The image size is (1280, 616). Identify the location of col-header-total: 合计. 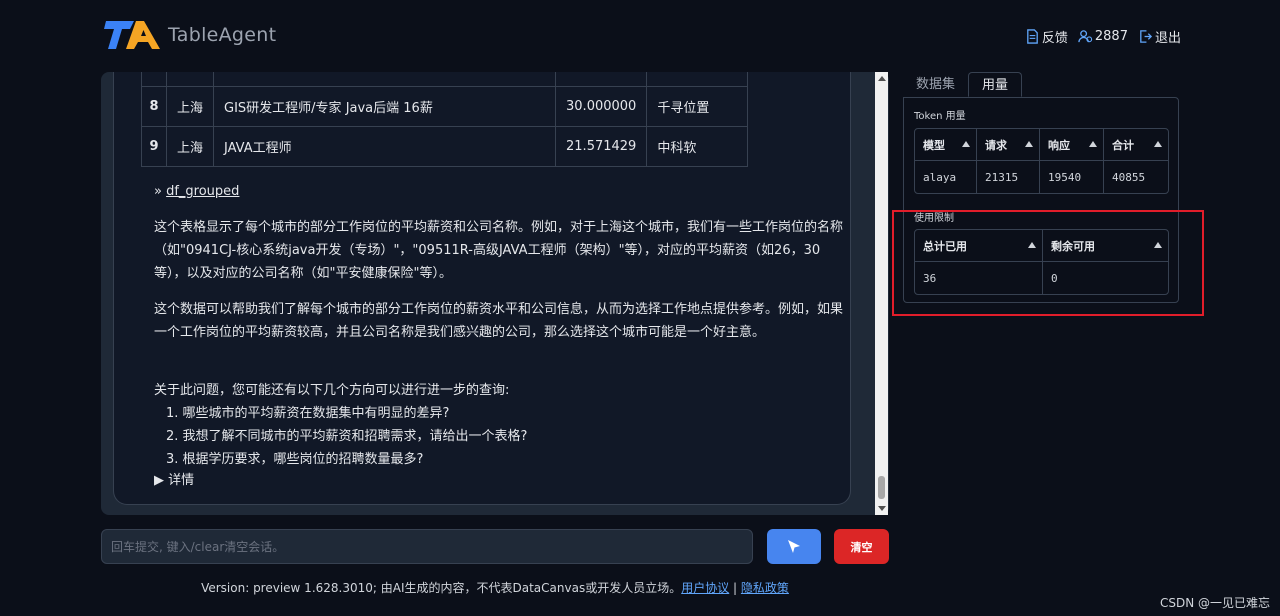
(1136, 145).